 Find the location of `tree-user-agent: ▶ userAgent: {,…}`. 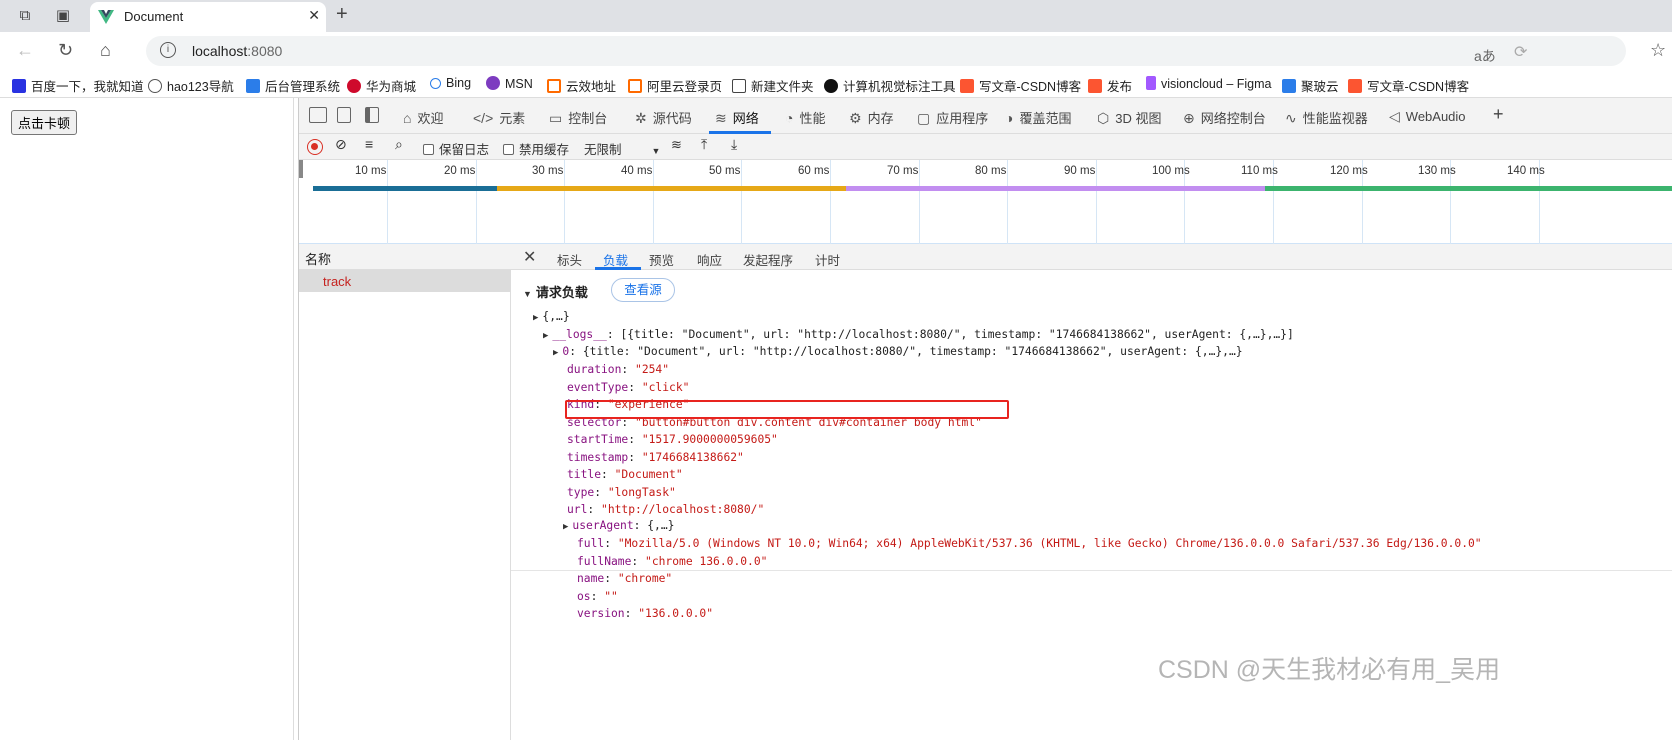

tree-user-agent: ▶ userAgent: {,…} is located at coordinates (618, 525).